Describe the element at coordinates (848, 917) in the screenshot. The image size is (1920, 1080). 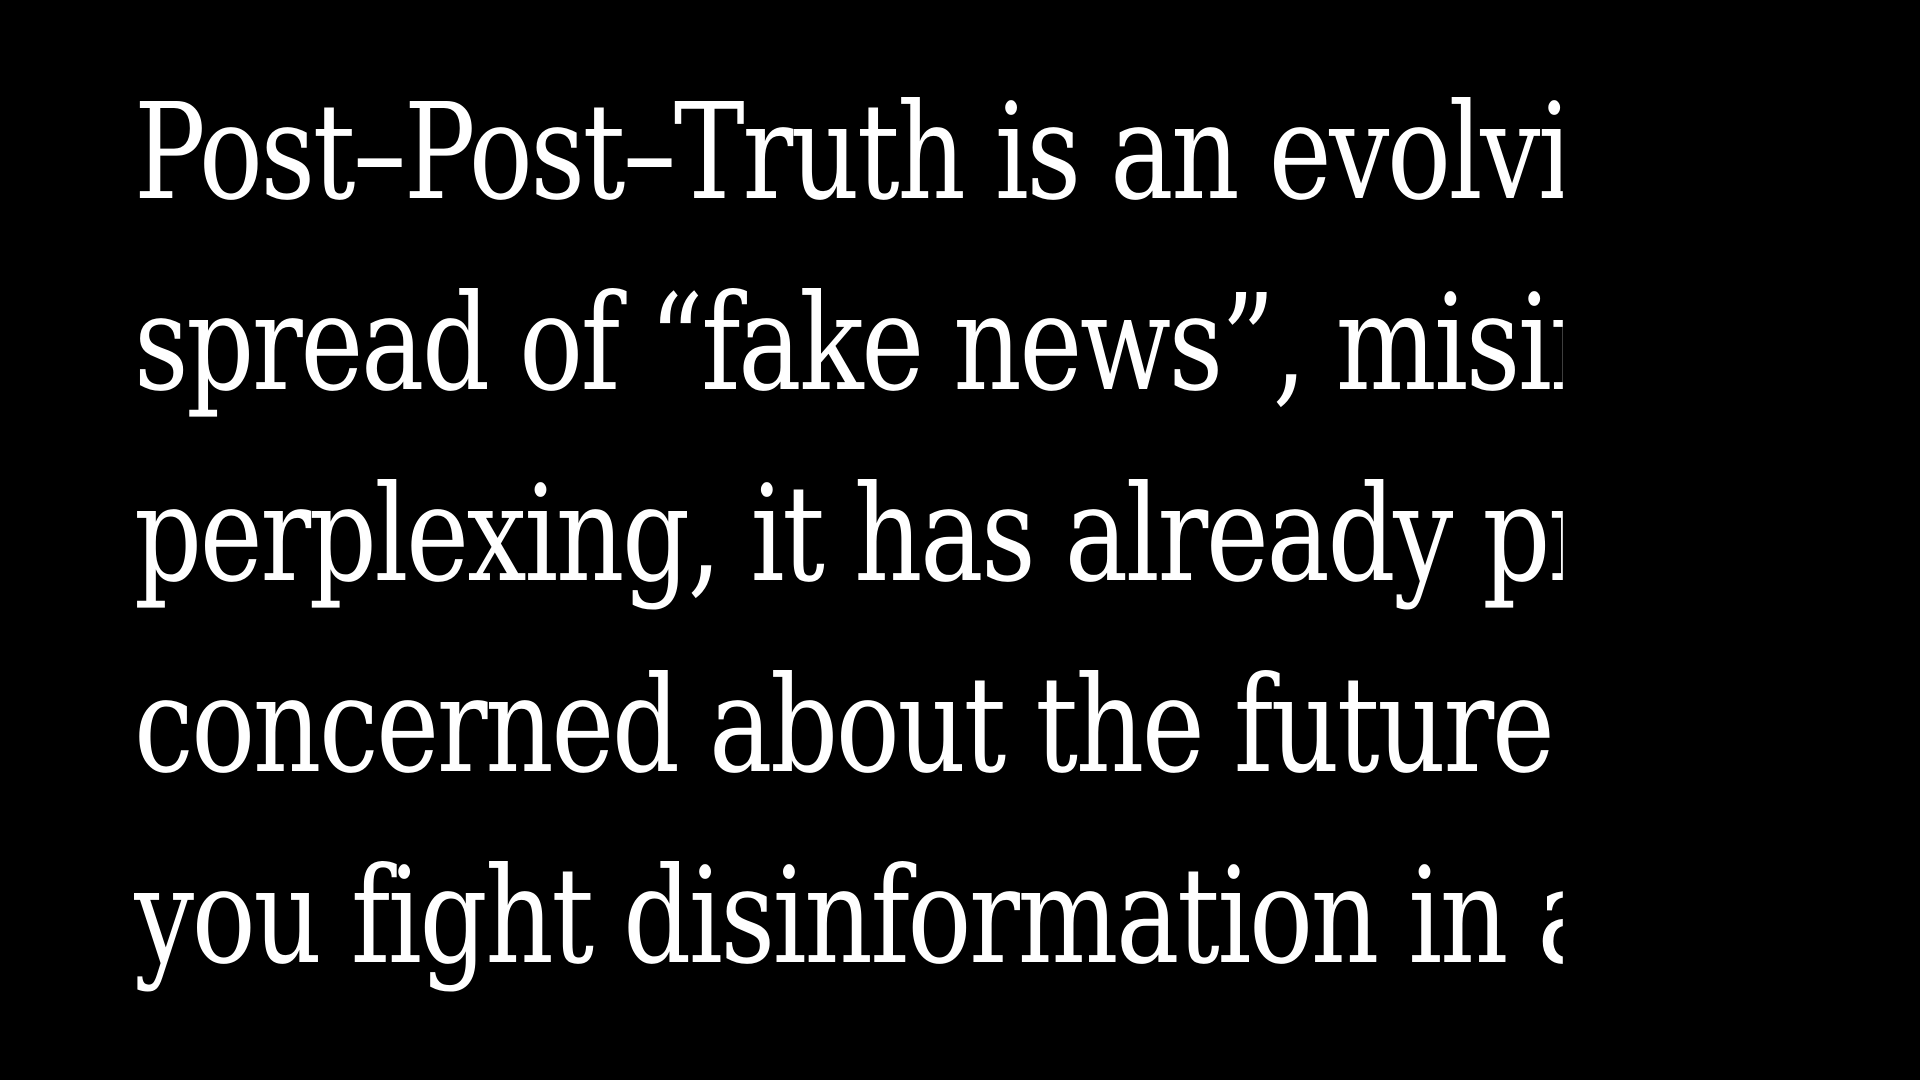
I see `text-line-5: you fight disinformation in an` at that location.